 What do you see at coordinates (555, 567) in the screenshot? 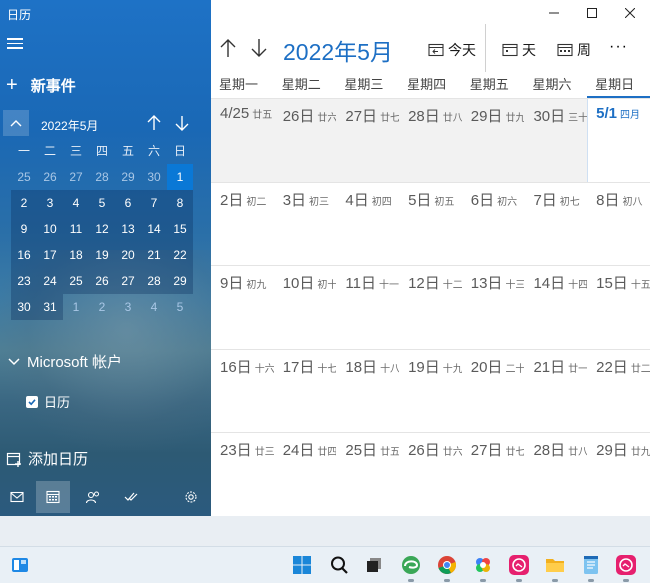
I see `file-explorer-taskbar-button` at bounding box center [555, 567].